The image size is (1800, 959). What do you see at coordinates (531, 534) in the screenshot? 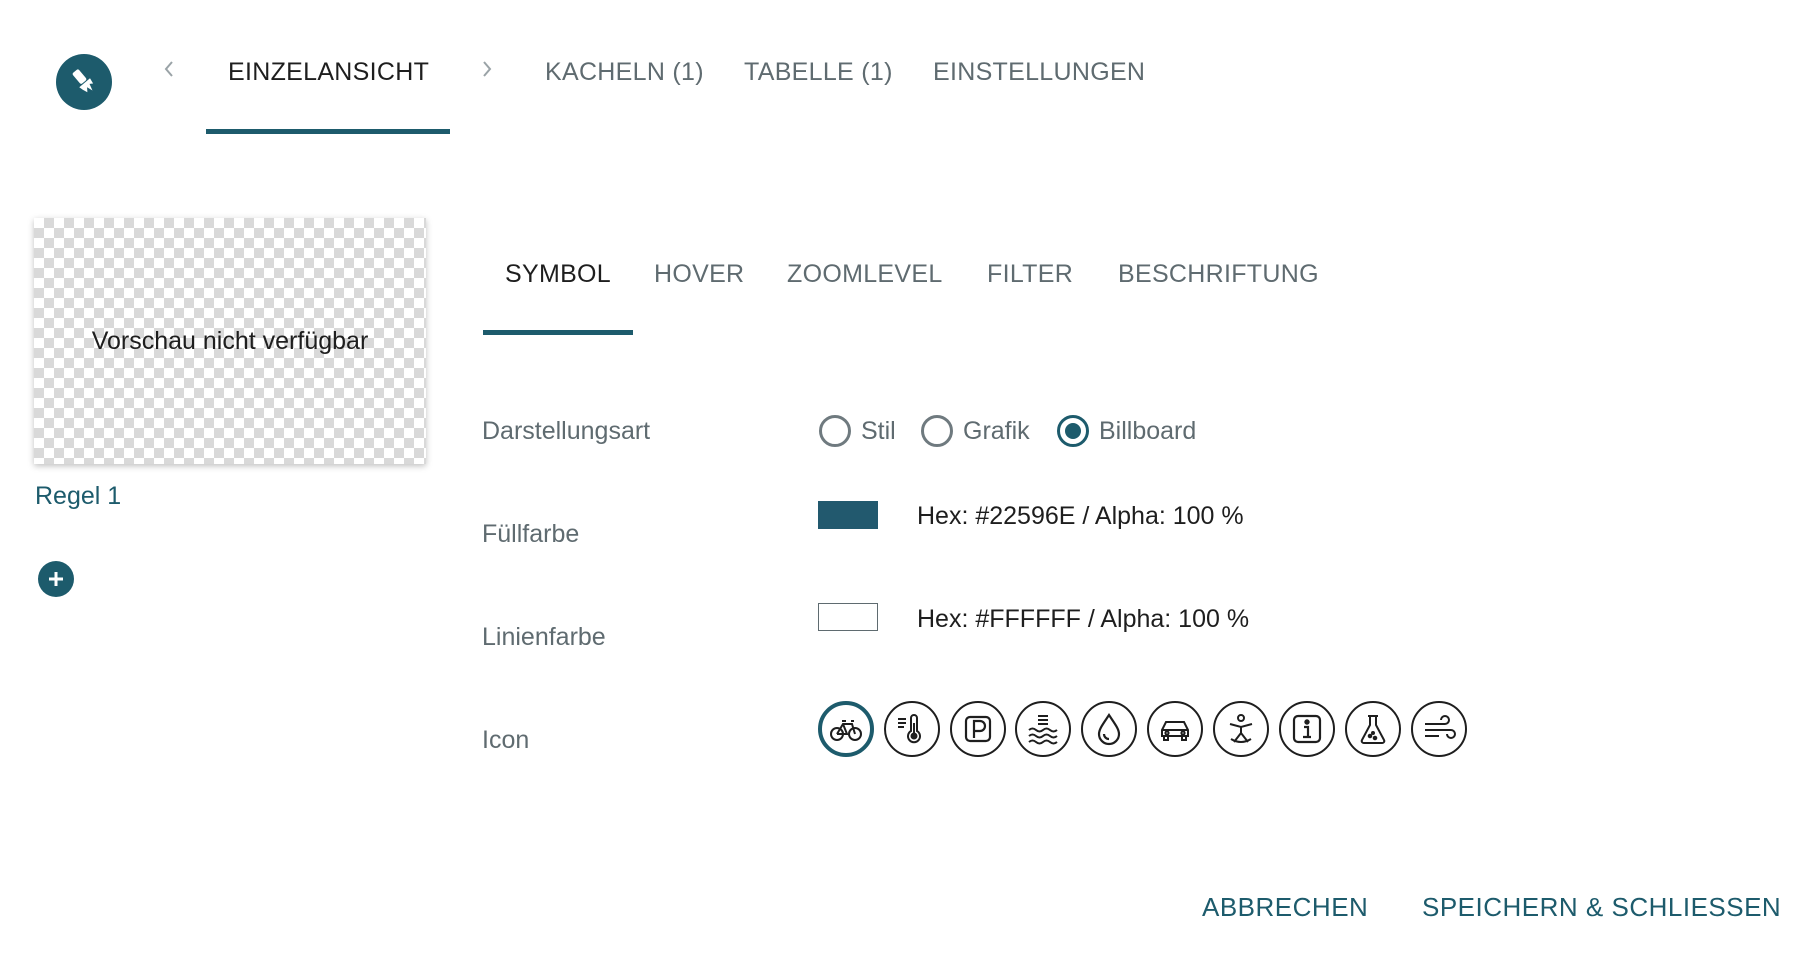
I see `fill-color-label: Füllfarbe` at bounding box center [531, 534].